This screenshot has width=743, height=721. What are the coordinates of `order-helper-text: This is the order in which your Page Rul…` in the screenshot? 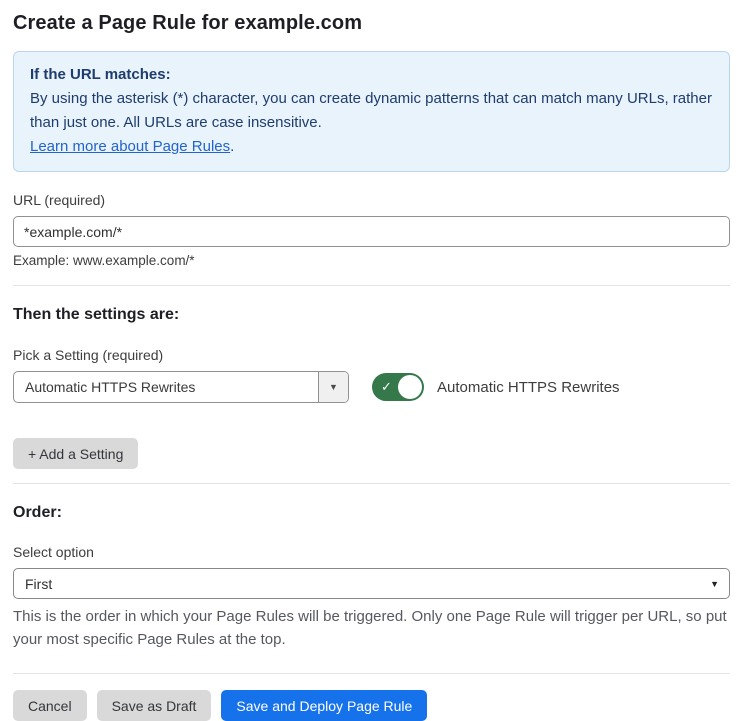 It's located at (370, 628).